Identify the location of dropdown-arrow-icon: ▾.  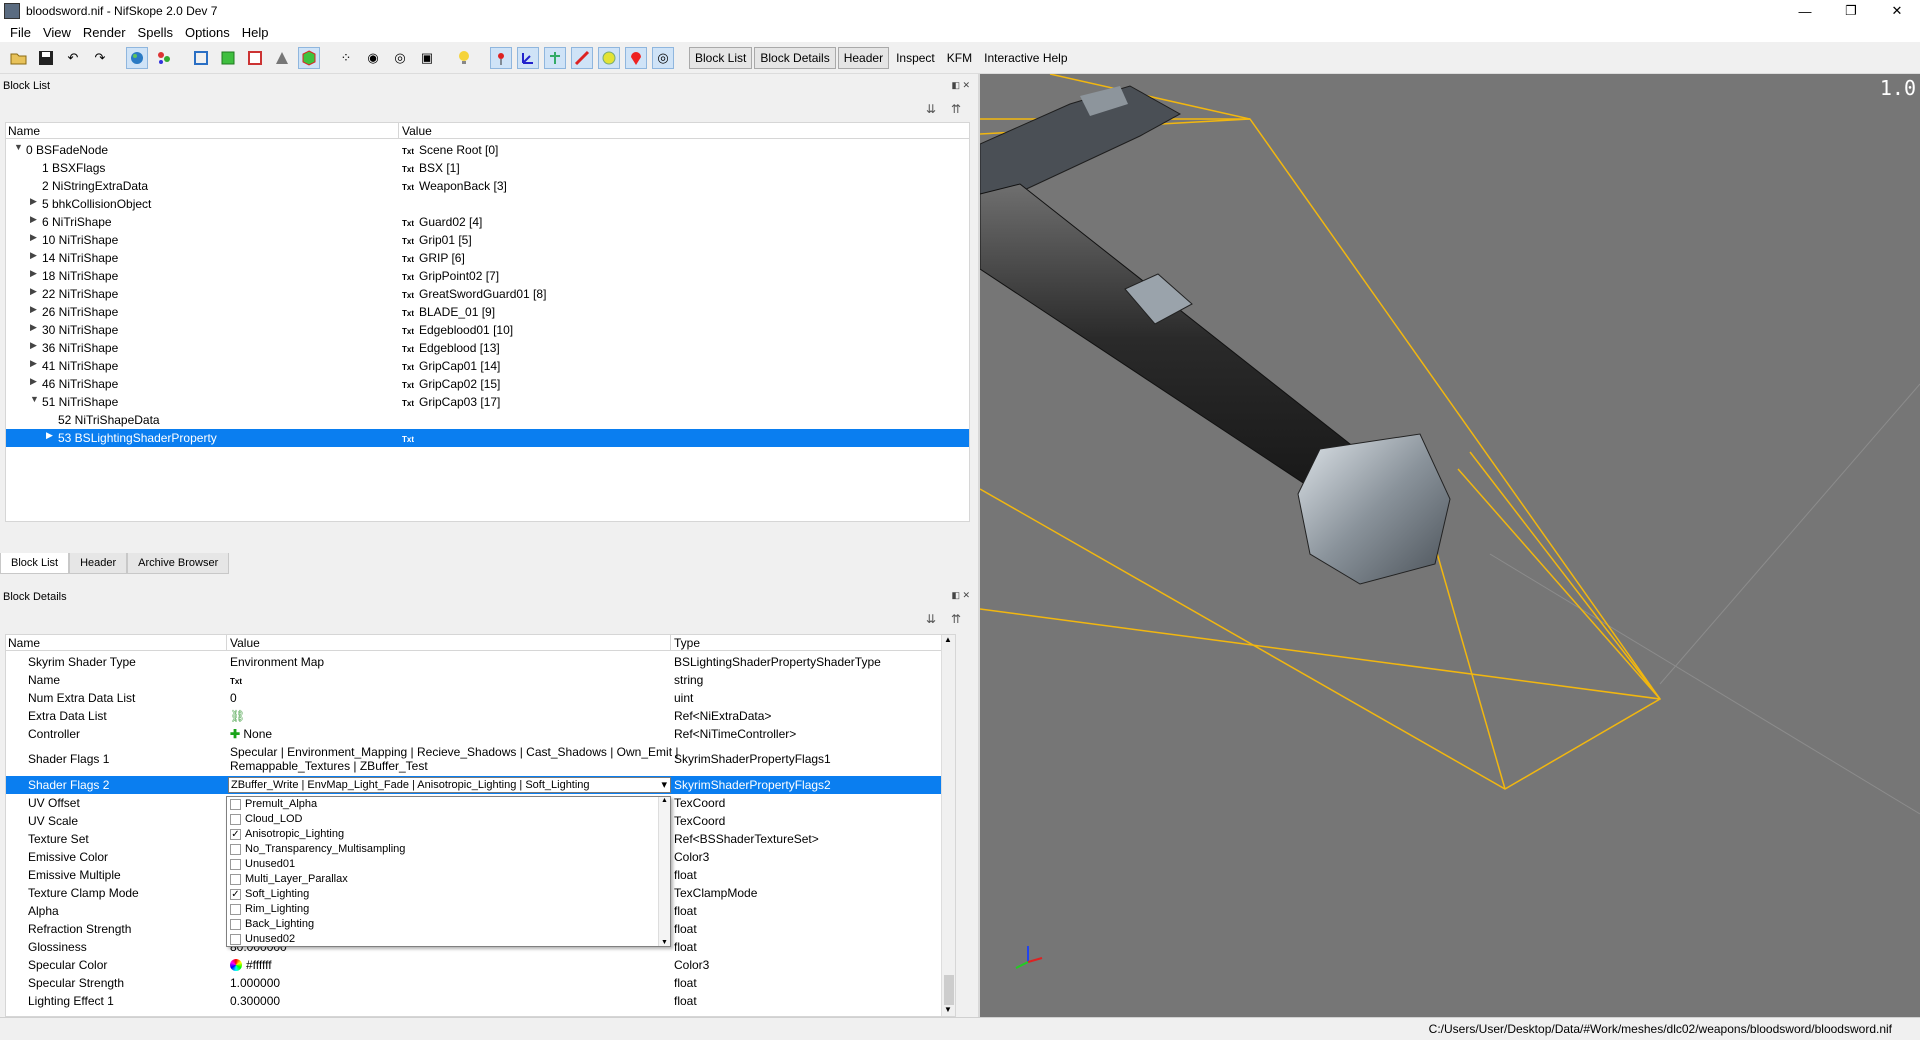
(664, 784).